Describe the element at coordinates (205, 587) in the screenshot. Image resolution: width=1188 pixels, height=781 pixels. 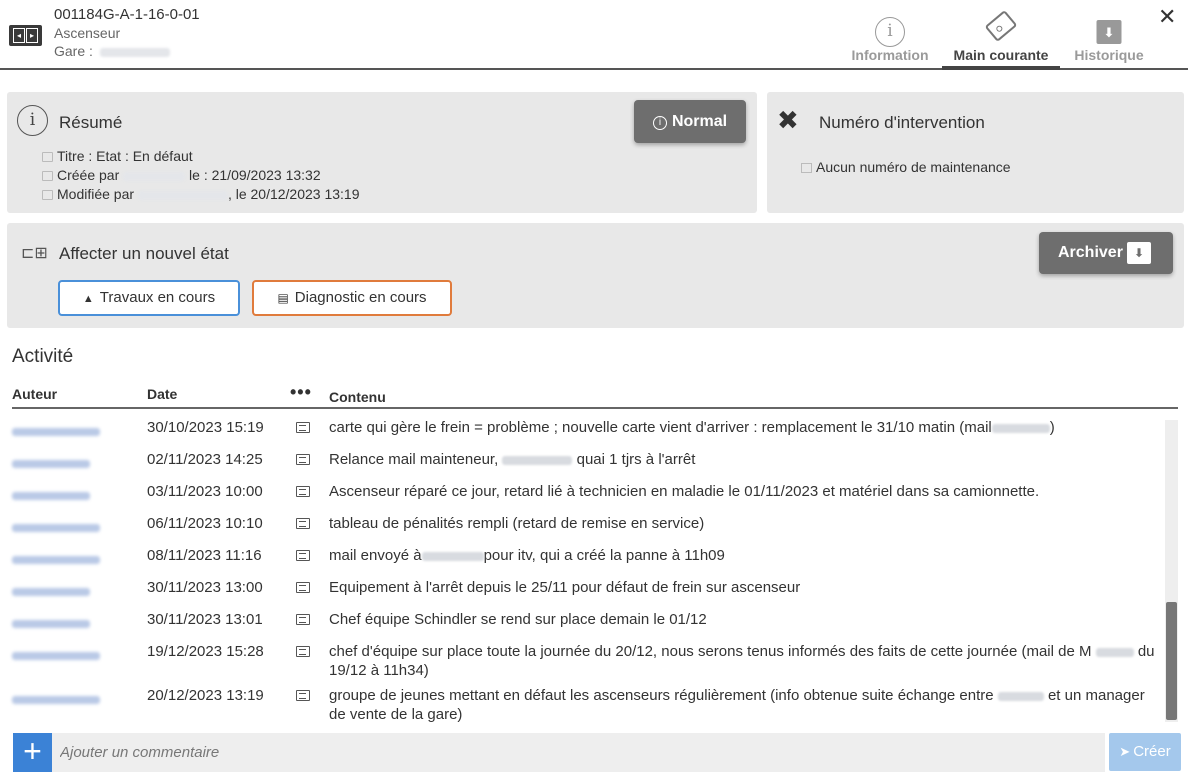
I see `row-date: 30/11/2023 13:00` at that location.